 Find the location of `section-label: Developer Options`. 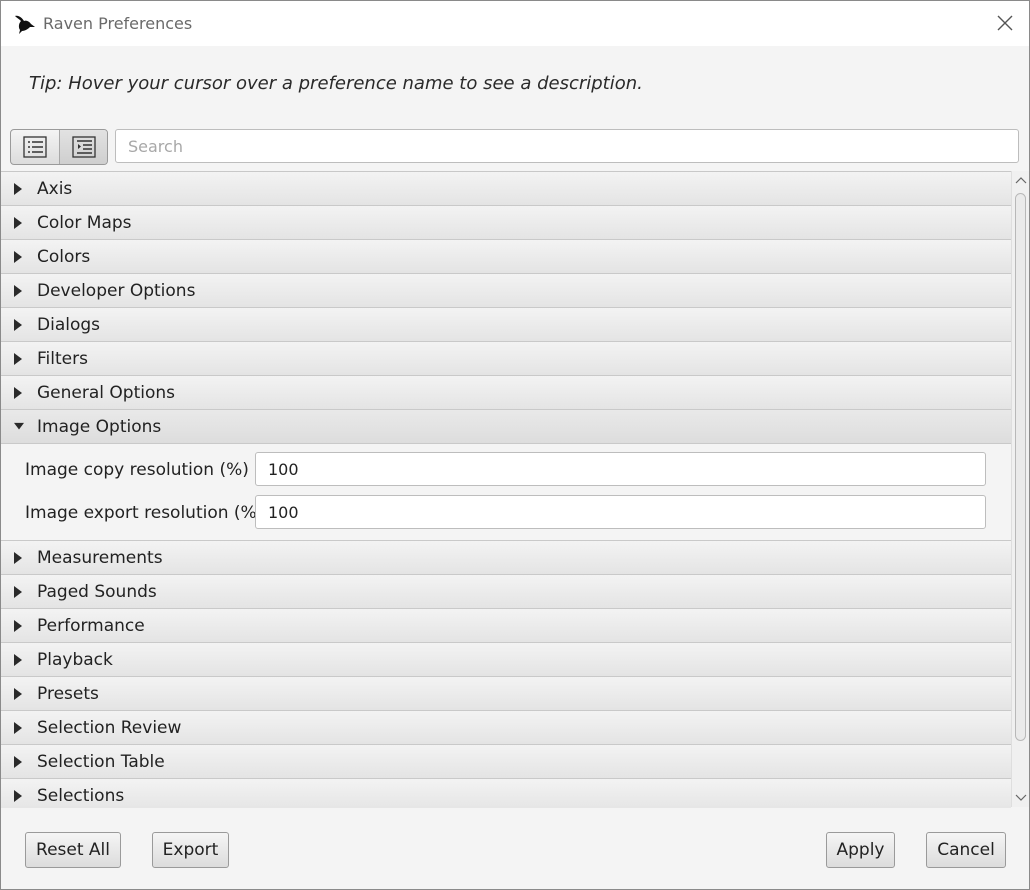

section-label: Developer Options is located at coordinates (116, 291).